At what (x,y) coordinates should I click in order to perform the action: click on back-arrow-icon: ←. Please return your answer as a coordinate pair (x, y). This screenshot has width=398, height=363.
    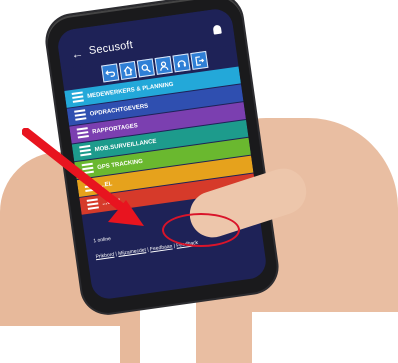
    Looking at the image, I should click on (77, 54).